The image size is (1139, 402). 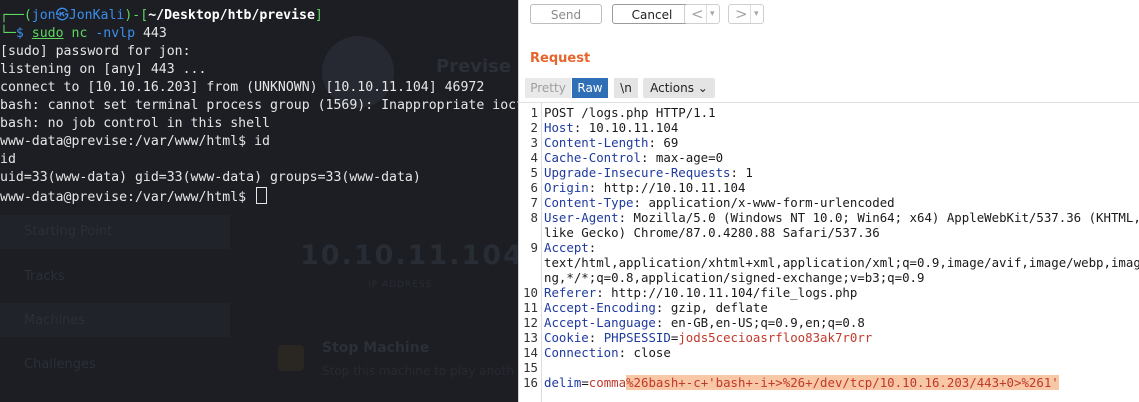 I want to click on background-ip-label: IP ADDRESS, so click(x=400, y=285).